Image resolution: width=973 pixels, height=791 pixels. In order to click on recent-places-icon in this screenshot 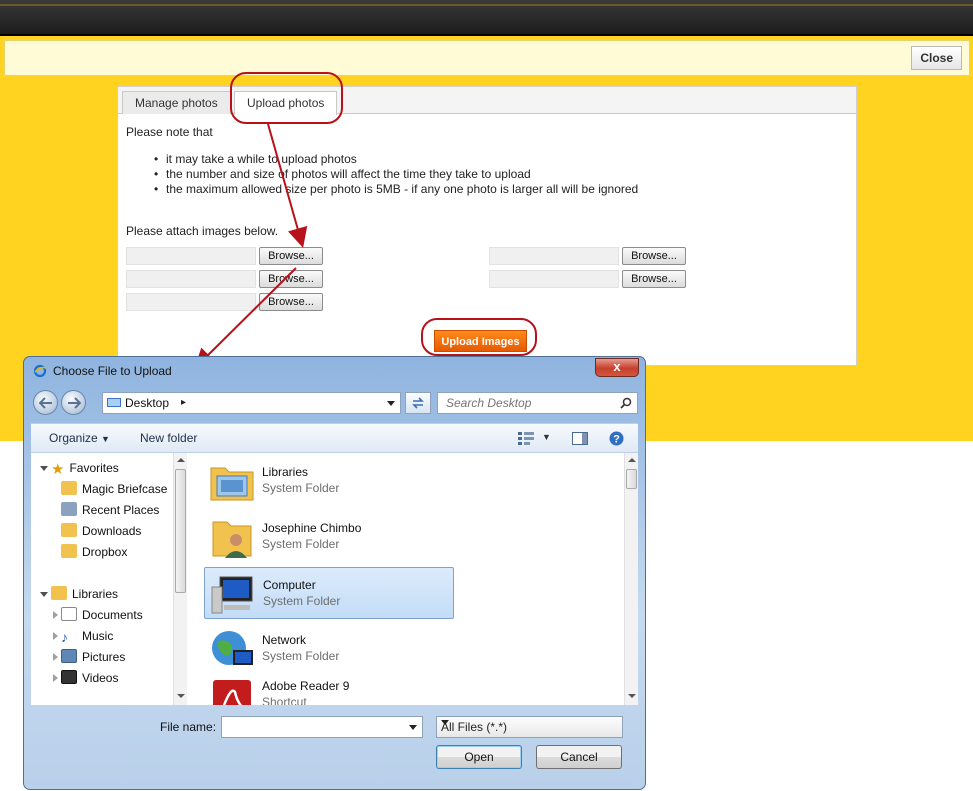, I will do `click(69, 509)`.